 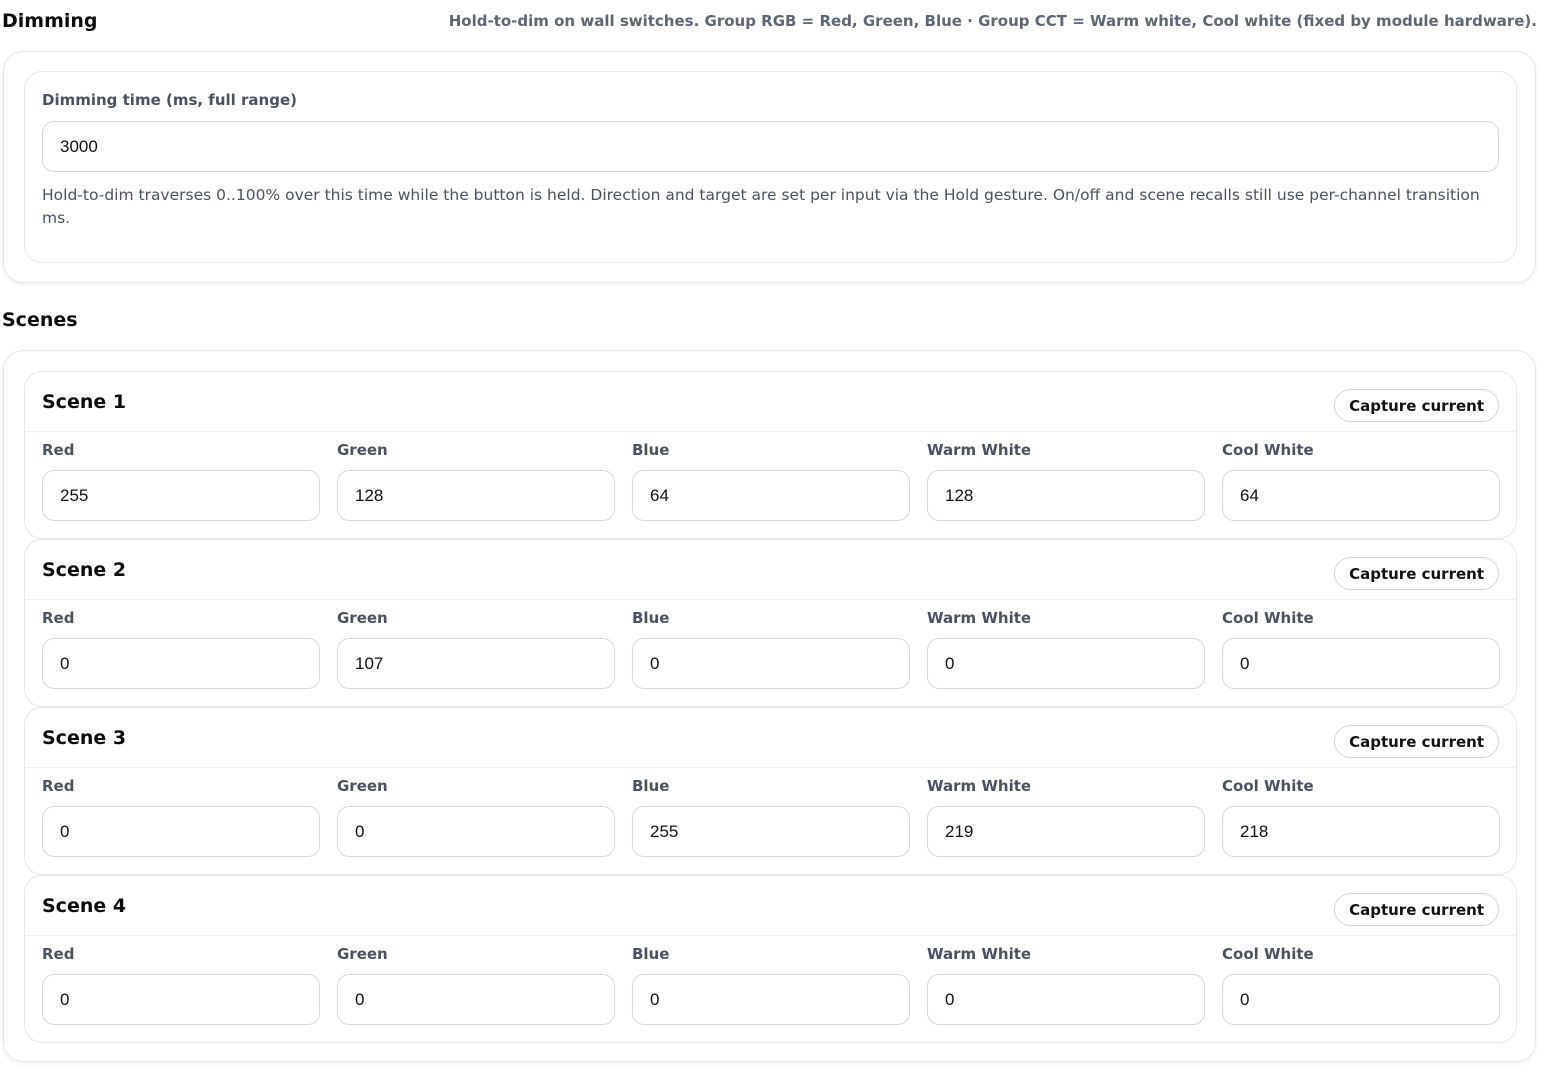 I want to click on dimming-section-title: Dimming, so click(x=50, y=21).